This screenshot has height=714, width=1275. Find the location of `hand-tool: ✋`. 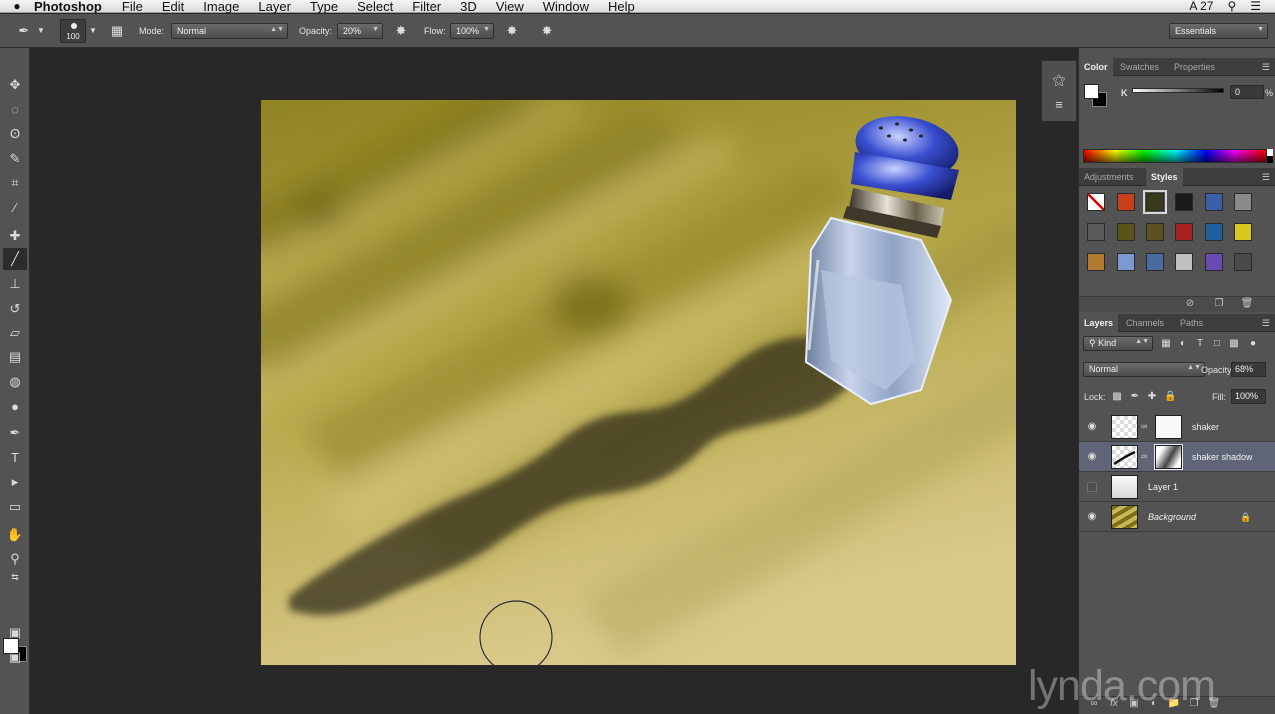

hand-tool: ✋ is located at coordinates (15, 535).